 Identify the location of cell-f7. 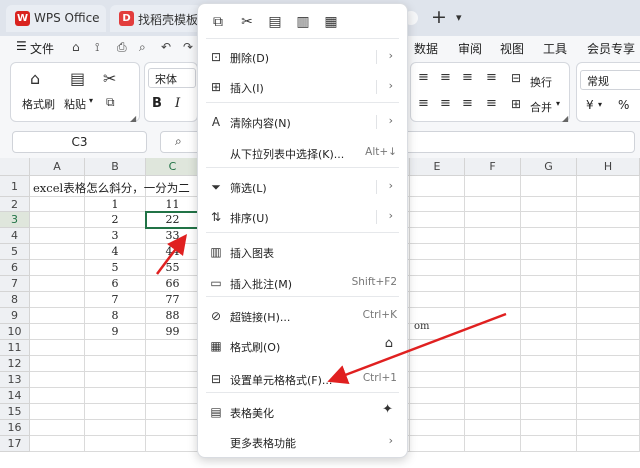
(493, 284).